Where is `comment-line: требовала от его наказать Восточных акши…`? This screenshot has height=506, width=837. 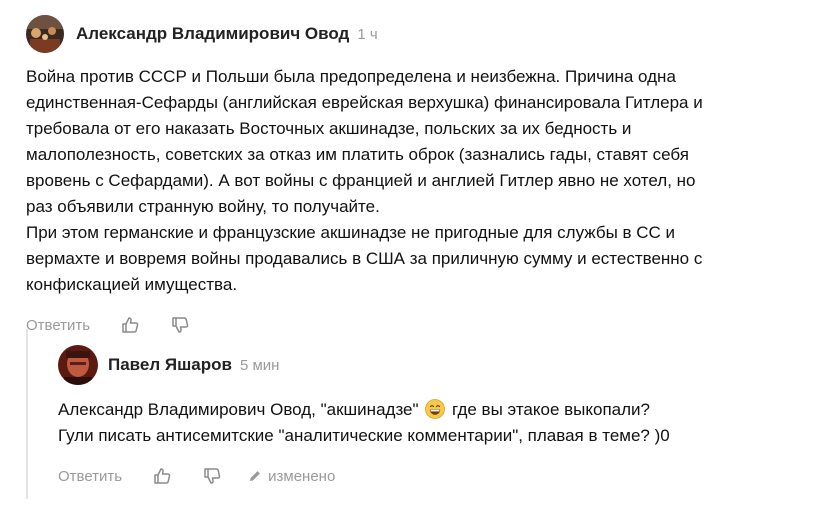 comment-line: требовала от его наказать Восточных акши… is located at coordinates (329, 128).